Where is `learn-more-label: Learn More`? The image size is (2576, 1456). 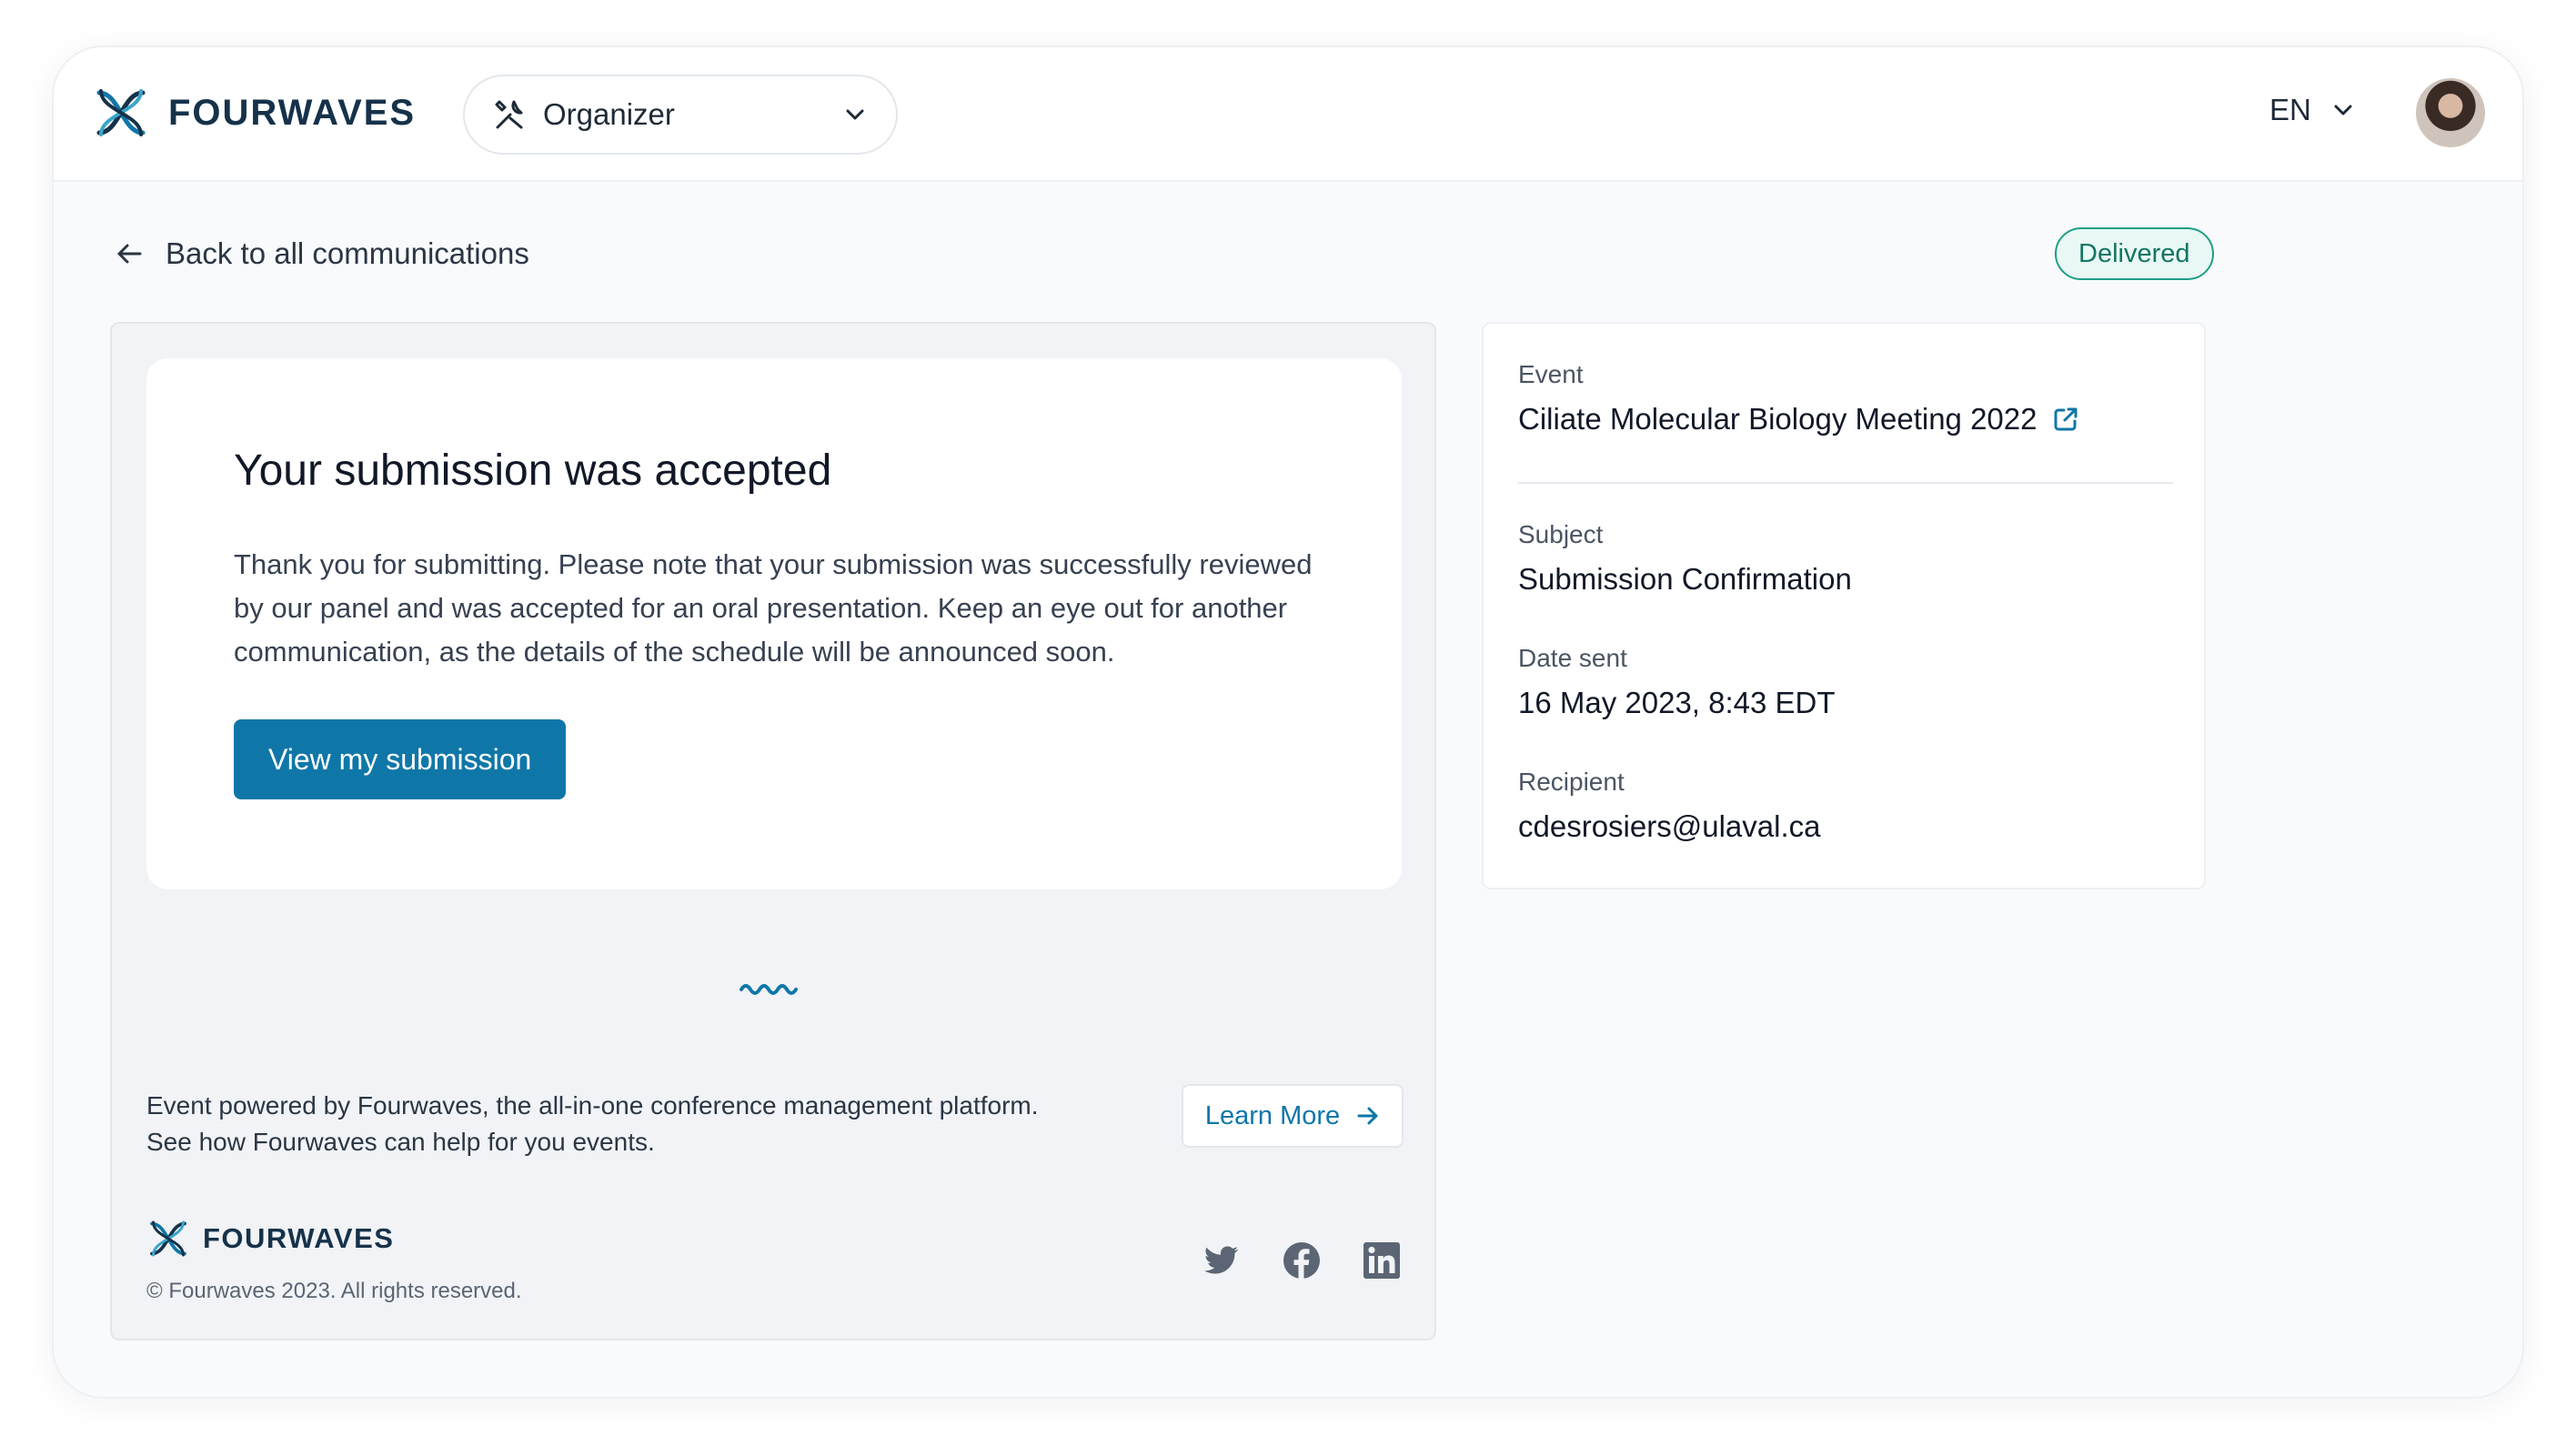 learn-more-label: Learn More is located at coordinates (1272, 1115).